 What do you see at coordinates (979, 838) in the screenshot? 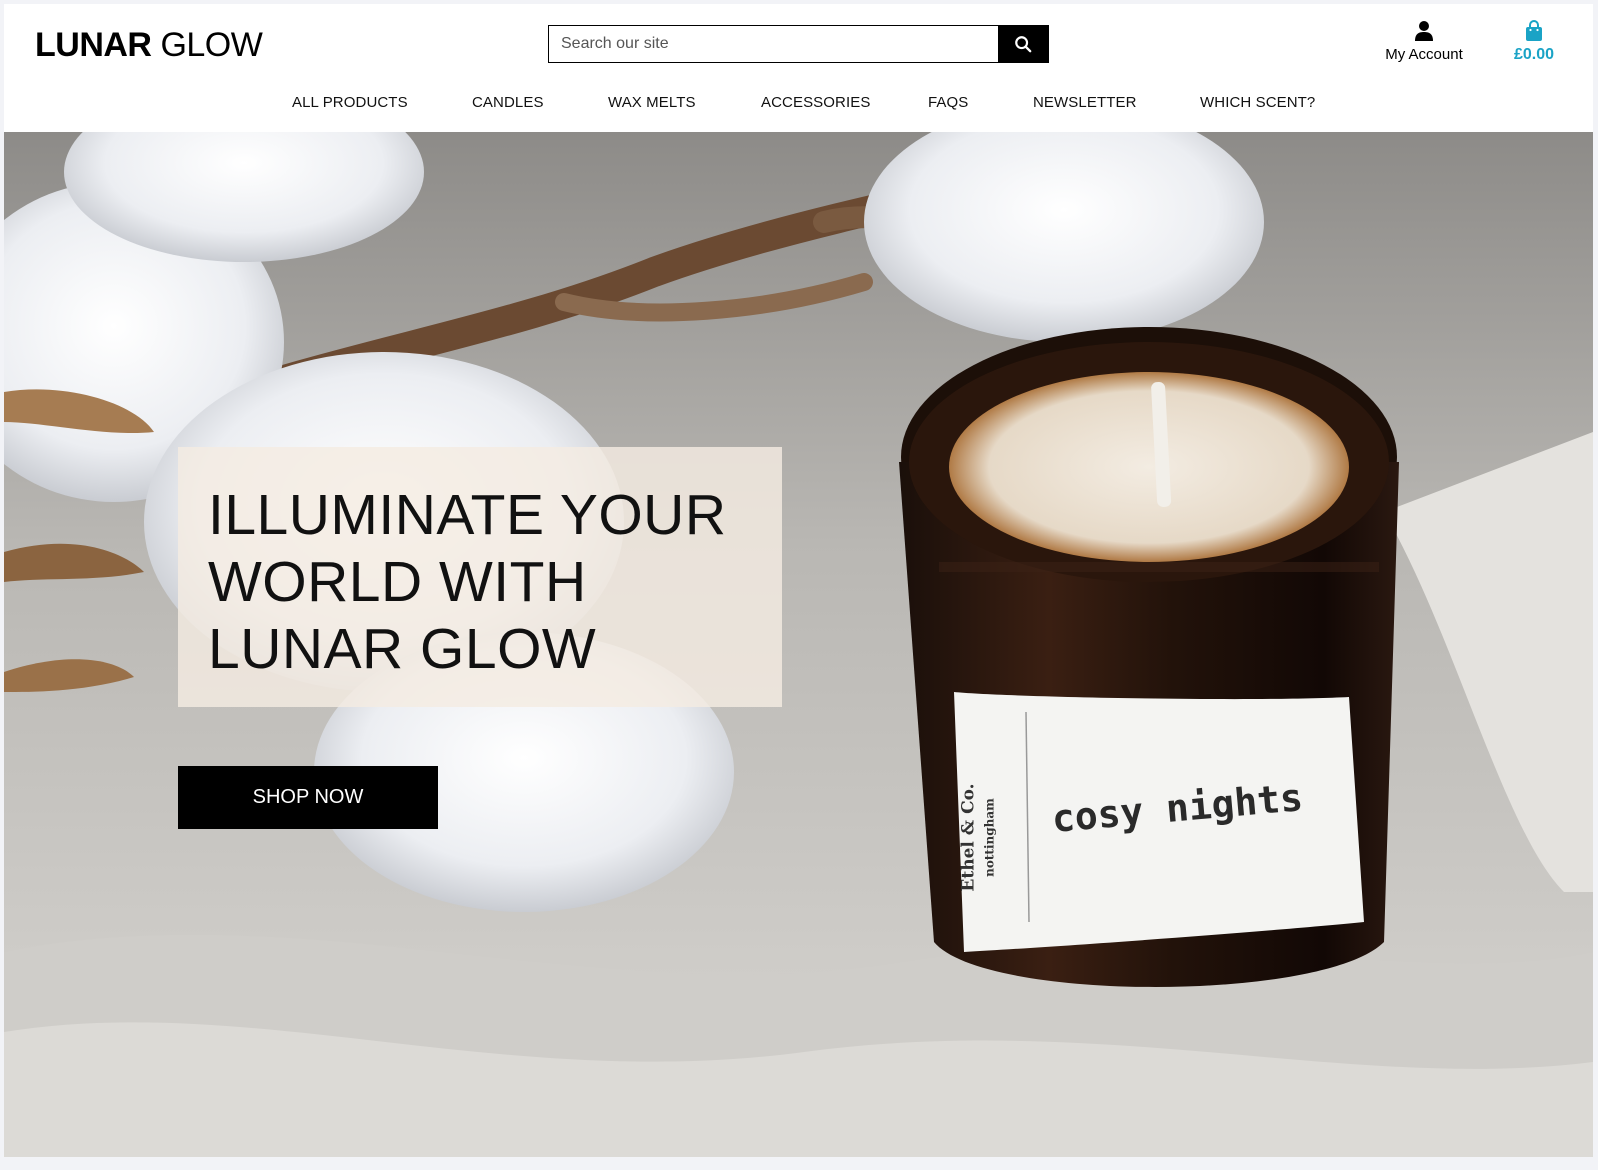
I see `candle-brand-text: Ethel & Co. nottingham` at bounding box center [979, 838].